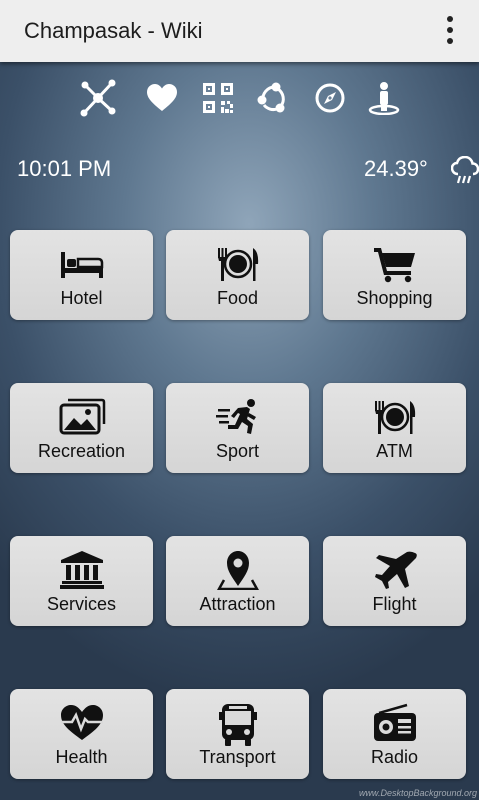 Image resolution: width=479 pixels, height=800 pixels. I want to click on tile-label: Transport, so click(237, 757).